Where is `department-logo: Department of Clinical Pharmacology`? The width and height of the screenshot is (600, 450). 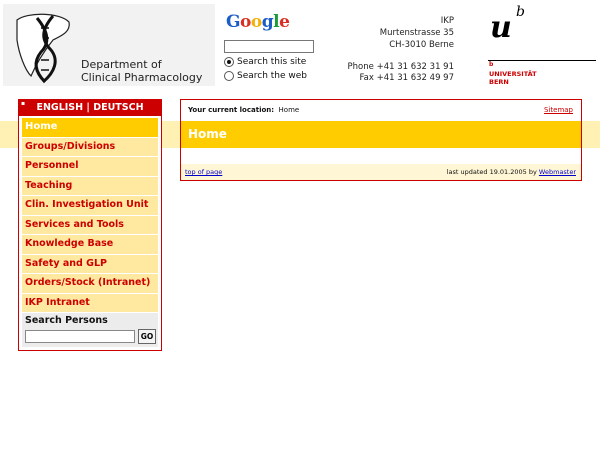 department-logo: Department of Clinical Pharmacology is located at coordinates (109, 45).